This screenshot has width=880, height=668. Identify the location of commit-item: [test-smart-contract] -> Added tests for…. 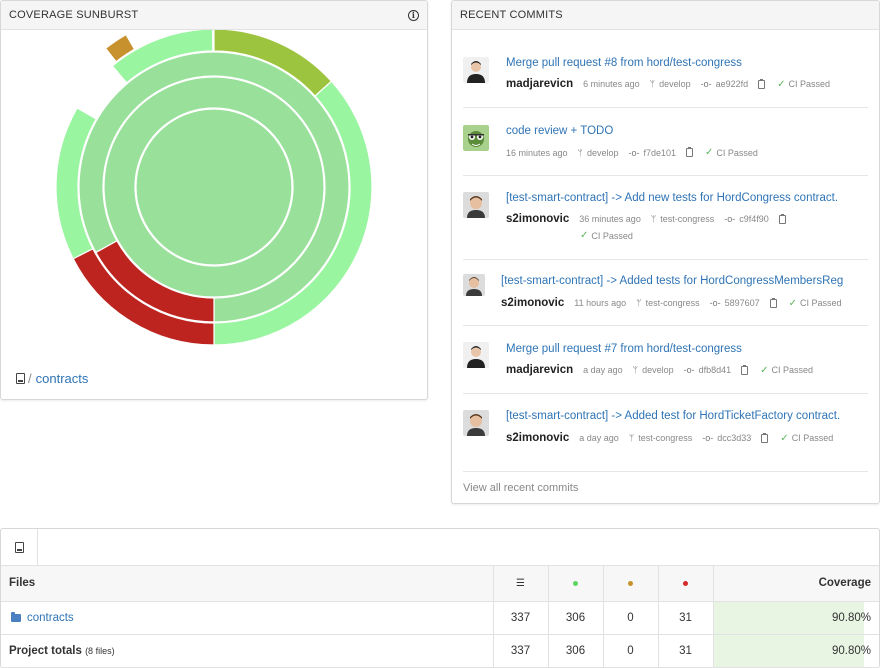
(665, 293).